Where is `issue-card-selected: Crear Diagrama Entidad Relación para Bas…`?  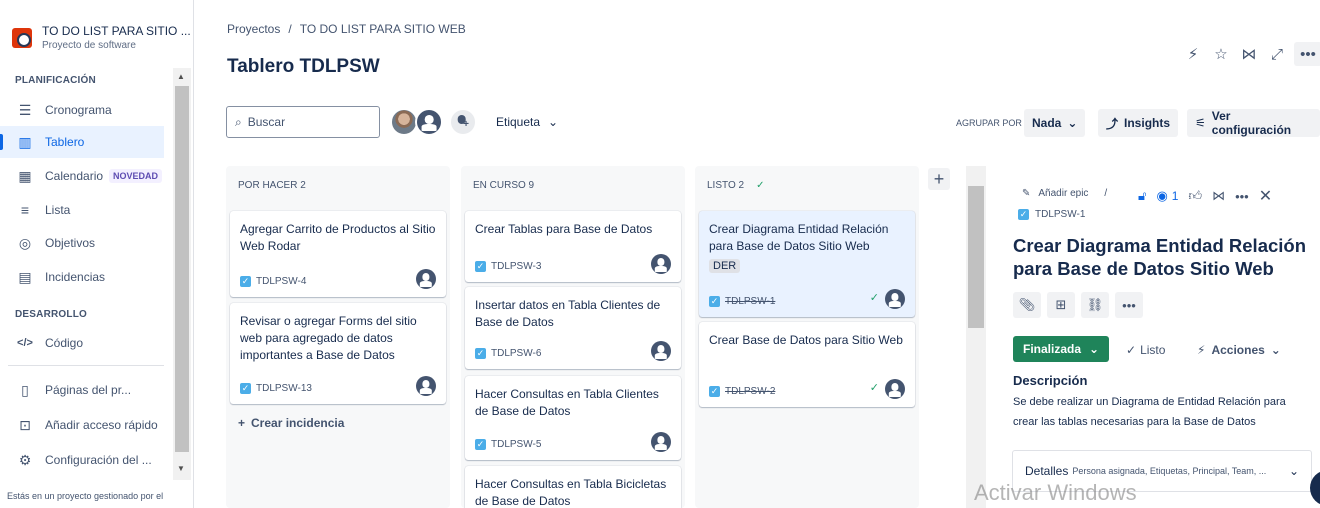 issue-card-selected: Crear Diagrama Entidad Relación para Bas… is located at coordinates (807, 264).